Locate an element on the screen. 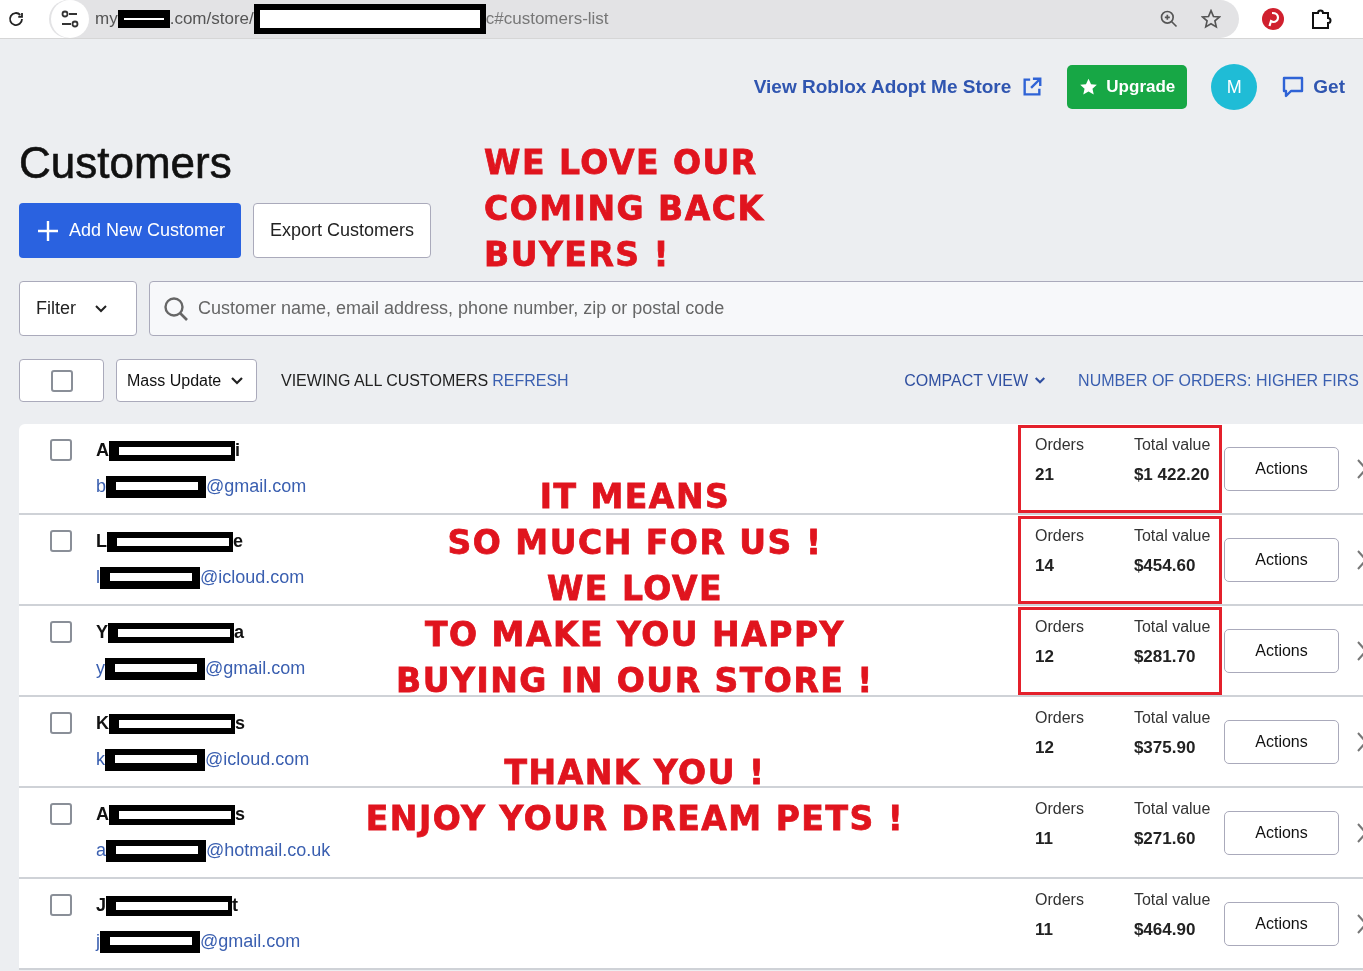 This screenshot has width=1363, height=971. customer-email: @hotmail.co.uk is located at coordinates (268, 850).